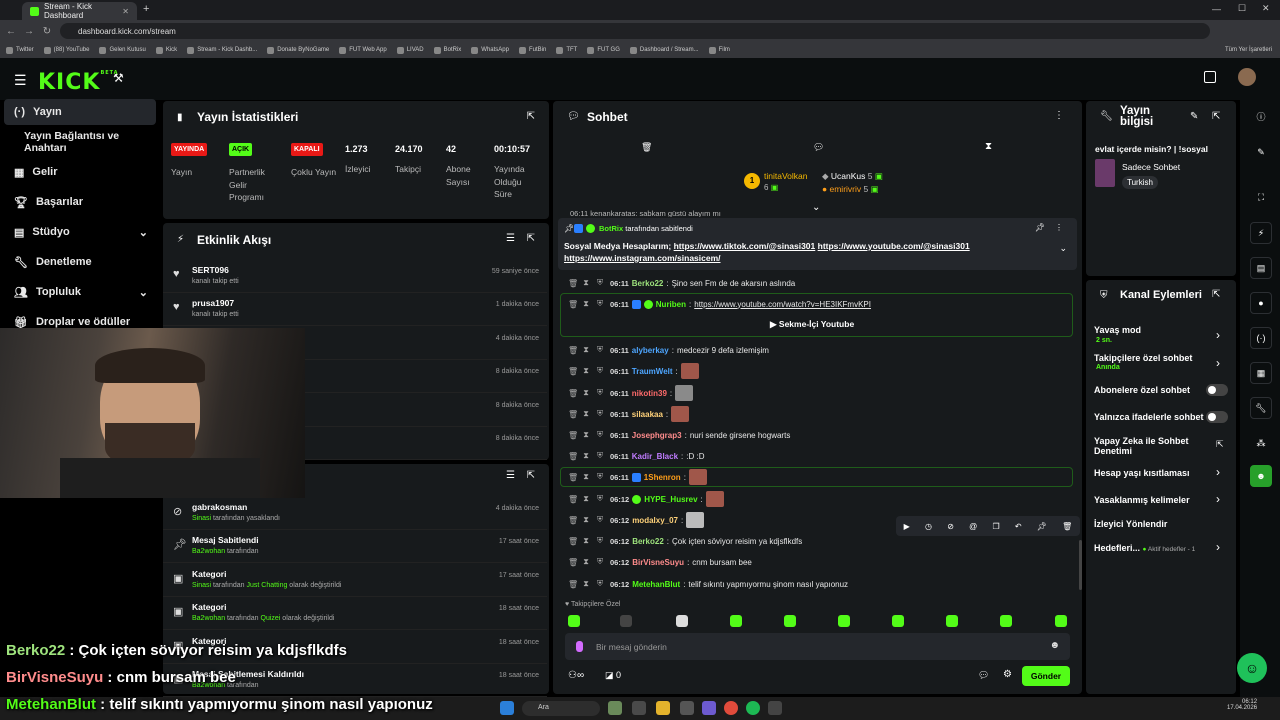 Image resolution: width=1280 pixels, height=720 pixels. What do you see at coordinates (11, 31) in the screenshot?
I see `back-icon: ←` at bounding box center [11, 31].